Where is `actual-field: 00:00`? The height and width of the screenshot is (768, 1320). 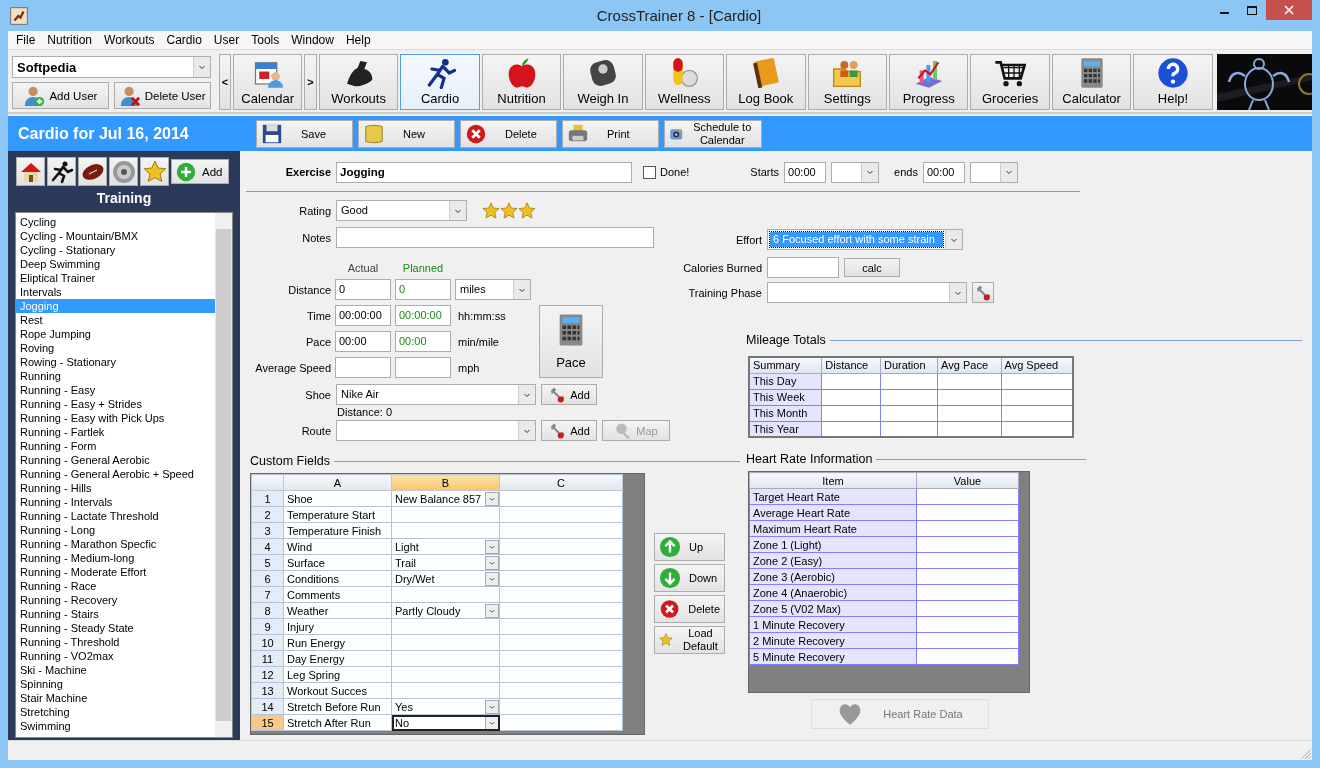 actual-field: 00:00 is located at coordinates (363, 341).